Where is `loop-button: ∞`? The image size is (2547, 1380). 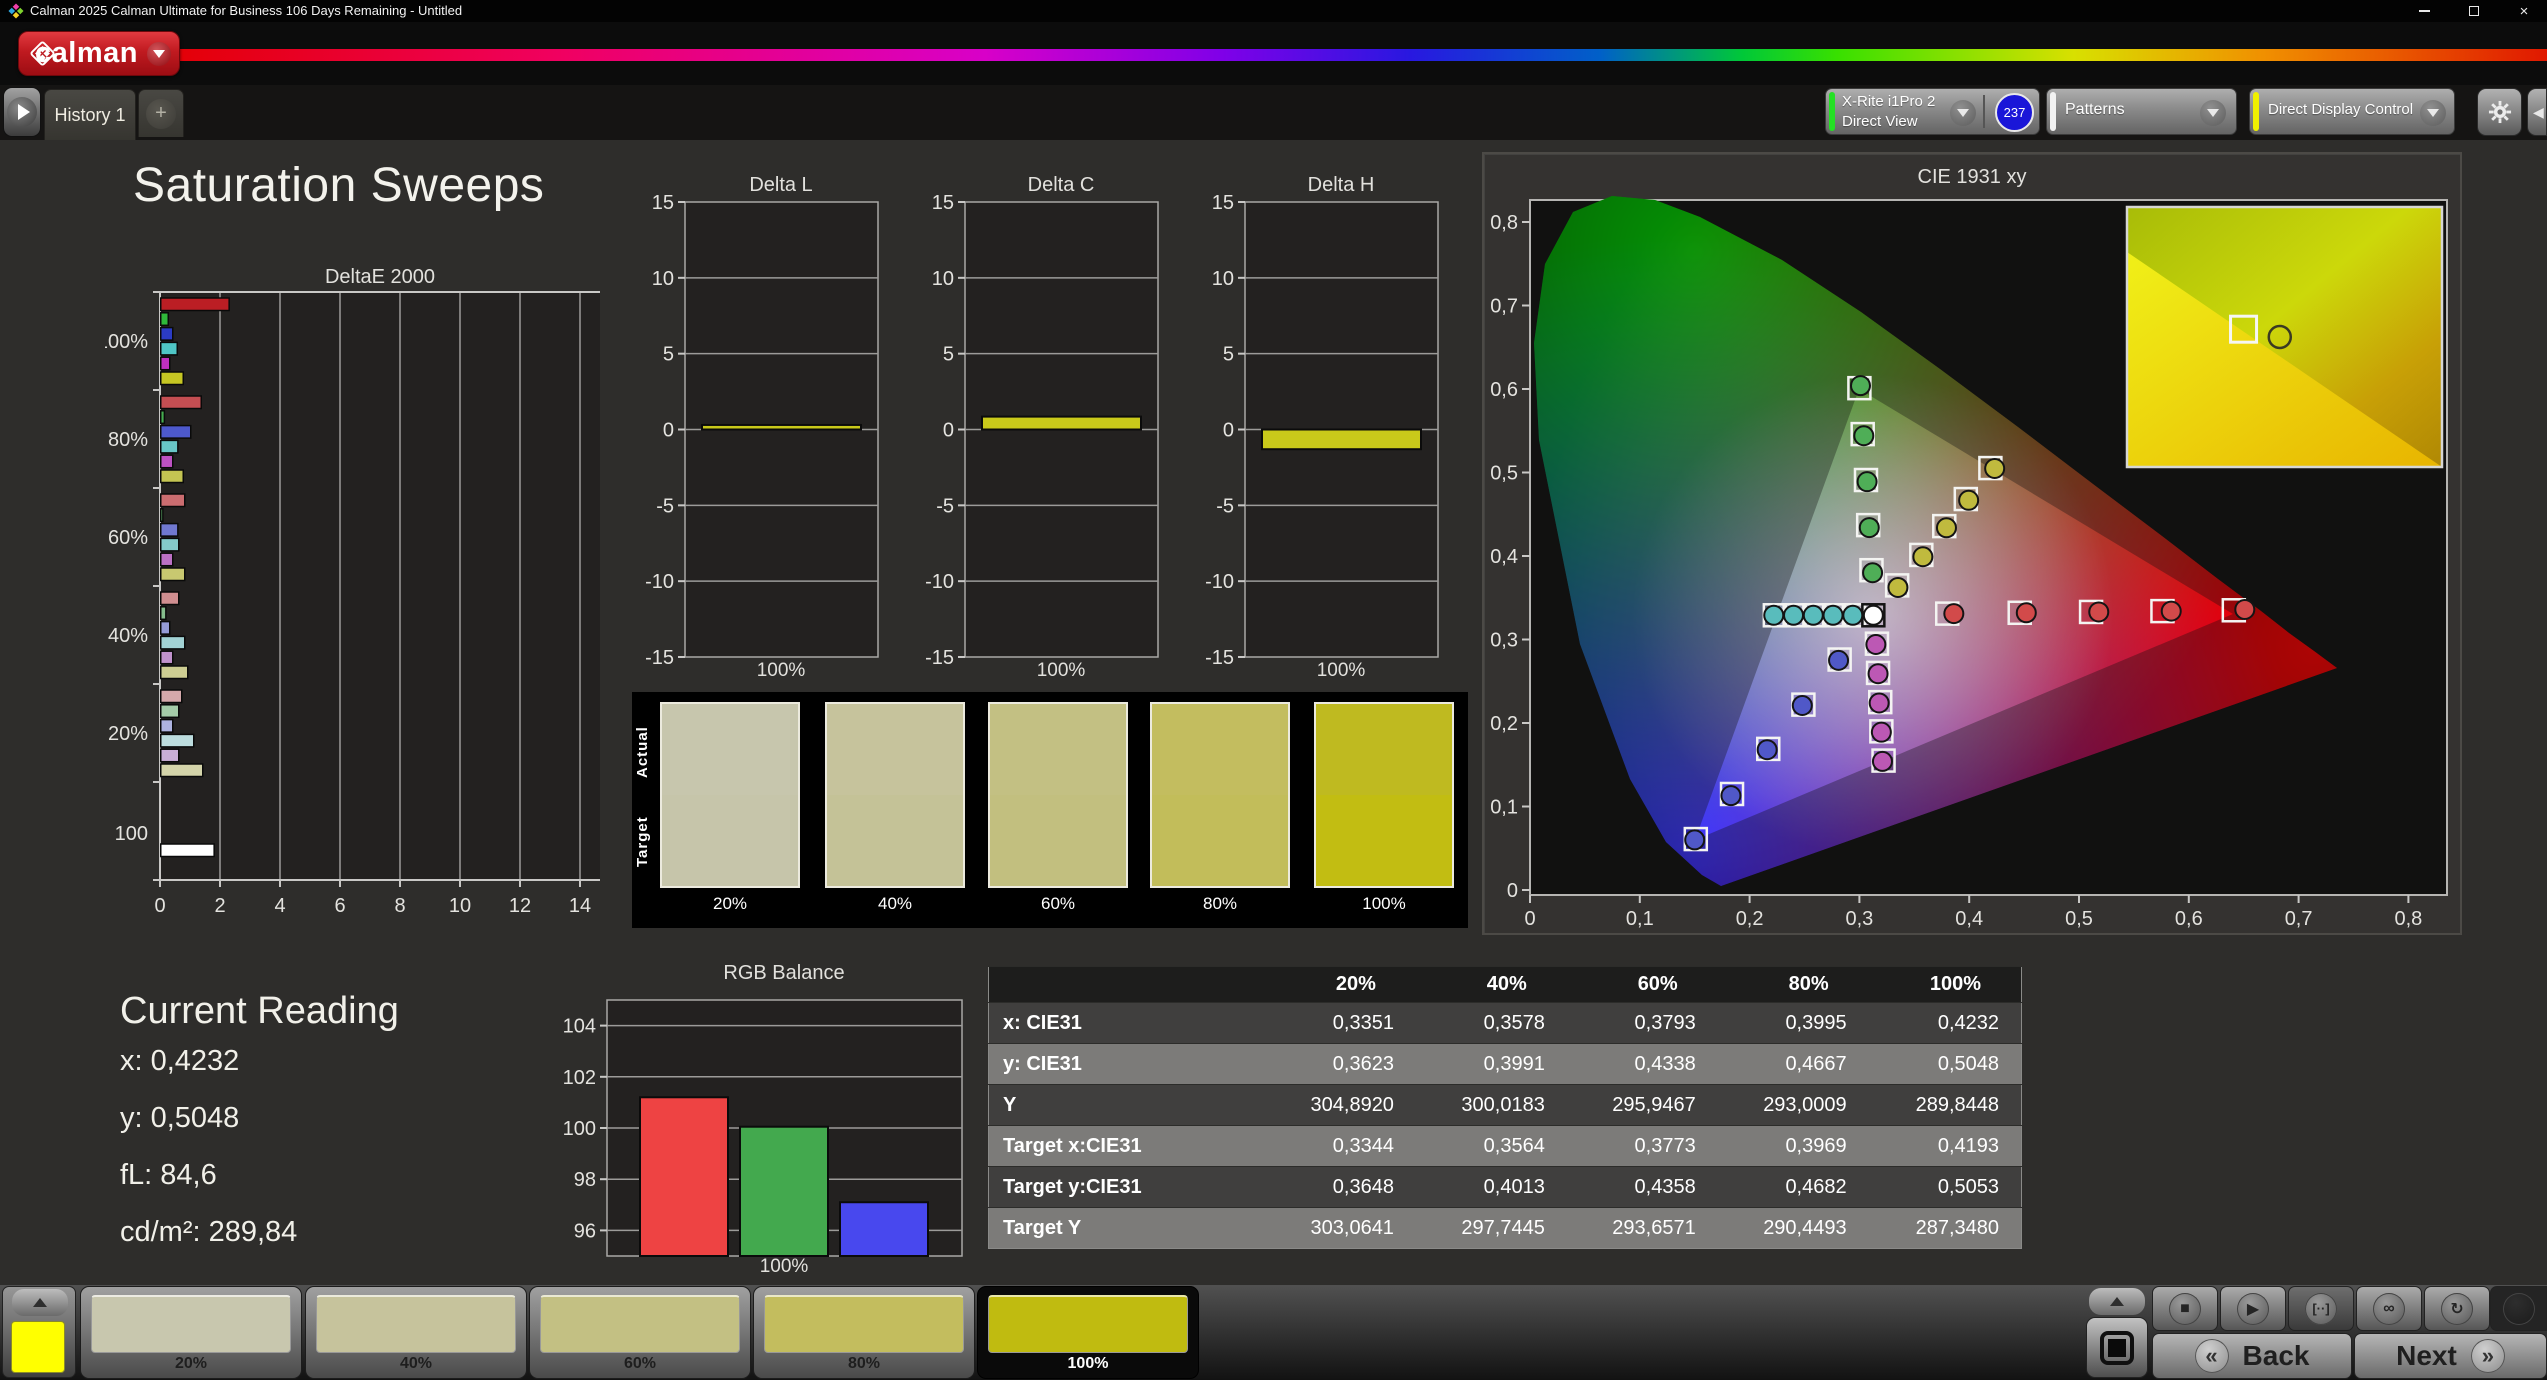 loop-button: ∞ is located at coordinates (2389, 1308).